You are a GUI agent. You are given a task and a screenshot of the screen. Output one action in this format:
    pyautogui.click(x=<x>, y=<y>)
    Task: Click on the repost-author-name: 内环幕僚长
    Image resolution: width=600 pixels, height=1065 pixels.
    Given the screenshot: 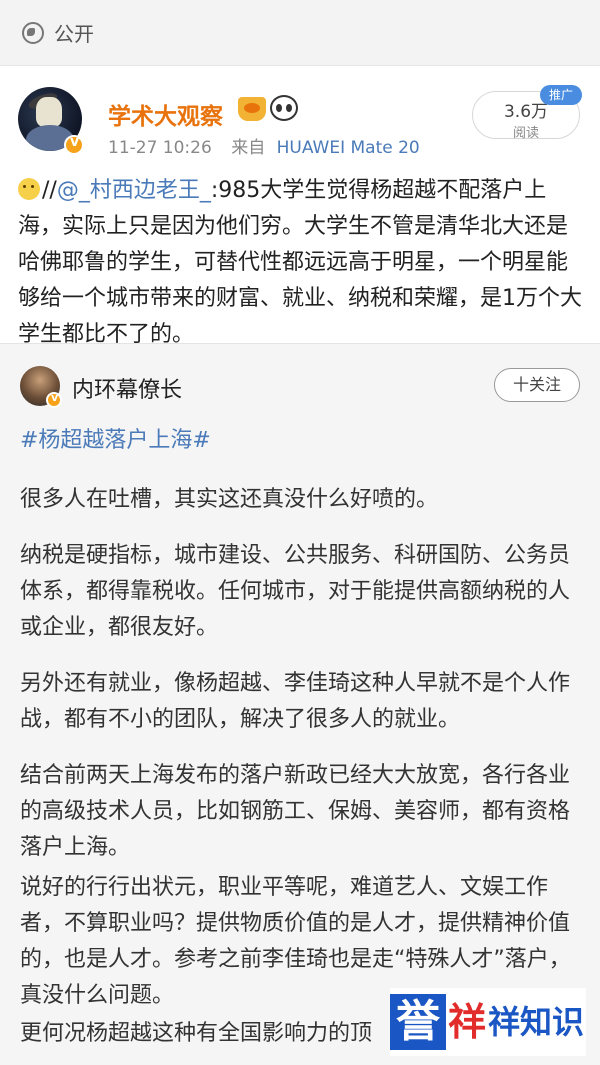 What is the action you would take?
    pyautogui.click(x=127, y=388)
    